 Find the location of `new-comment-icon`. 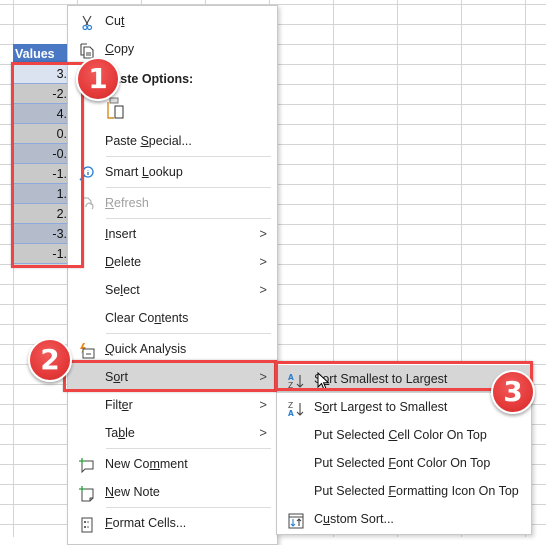

new-comment-icon is located at coordinates (87, 465).